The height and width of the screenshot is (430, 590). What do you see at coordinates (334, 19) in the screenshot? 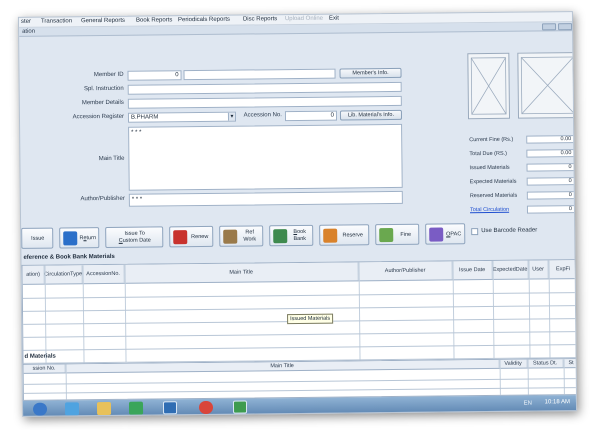
I see `menu-exit: Exit` at bounding box center [334, 19].